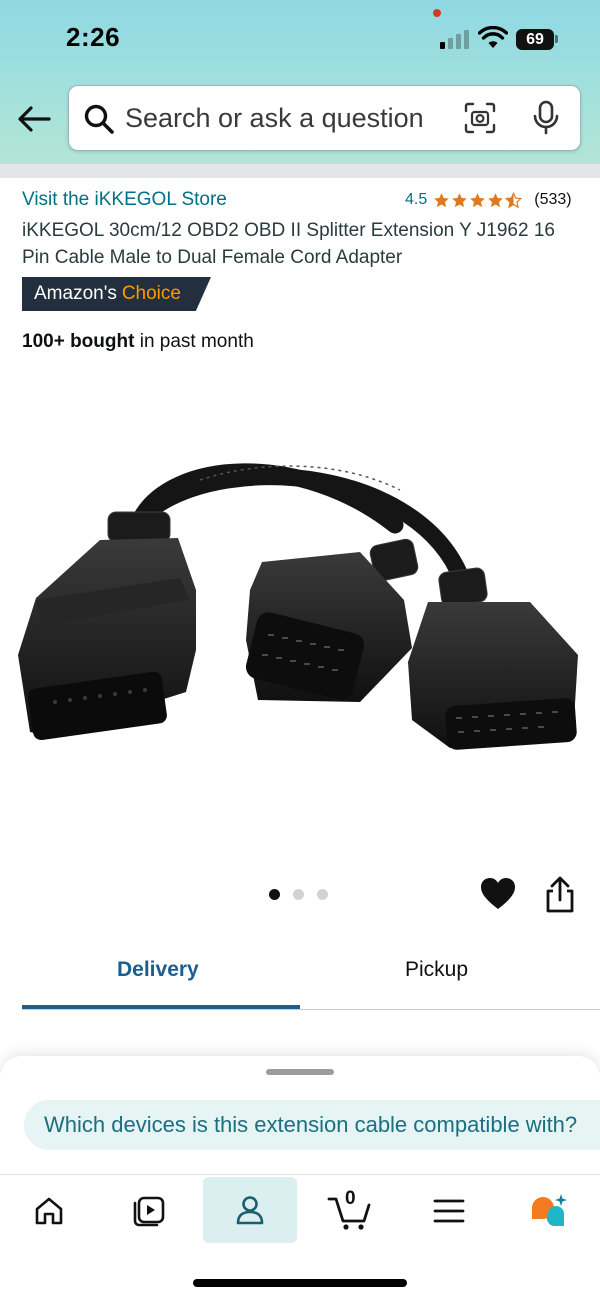 The image size is (600, 1300). I want to click on nav-inspire, so click(149, 1211).